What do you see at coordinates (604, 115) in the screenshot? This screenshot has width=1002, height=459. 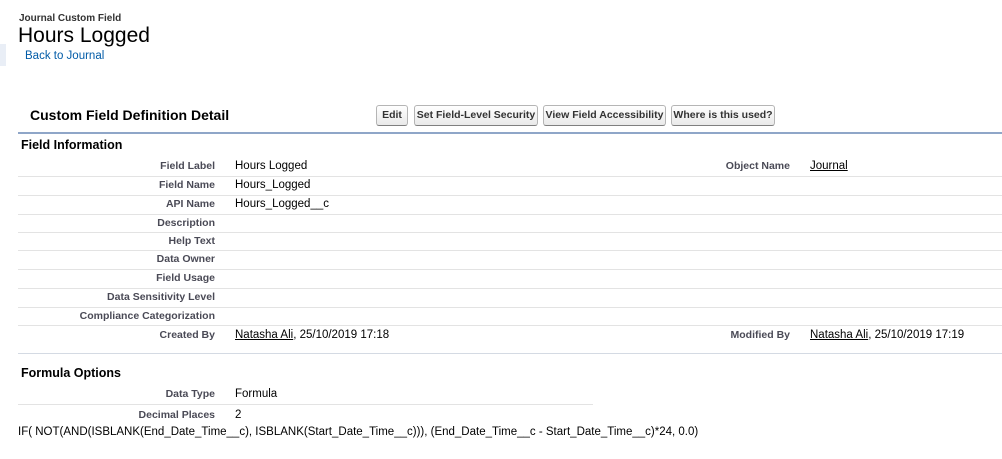 I see `view-field-accessibility-button: View Field Accessibility` at bounding box center [604, 115].